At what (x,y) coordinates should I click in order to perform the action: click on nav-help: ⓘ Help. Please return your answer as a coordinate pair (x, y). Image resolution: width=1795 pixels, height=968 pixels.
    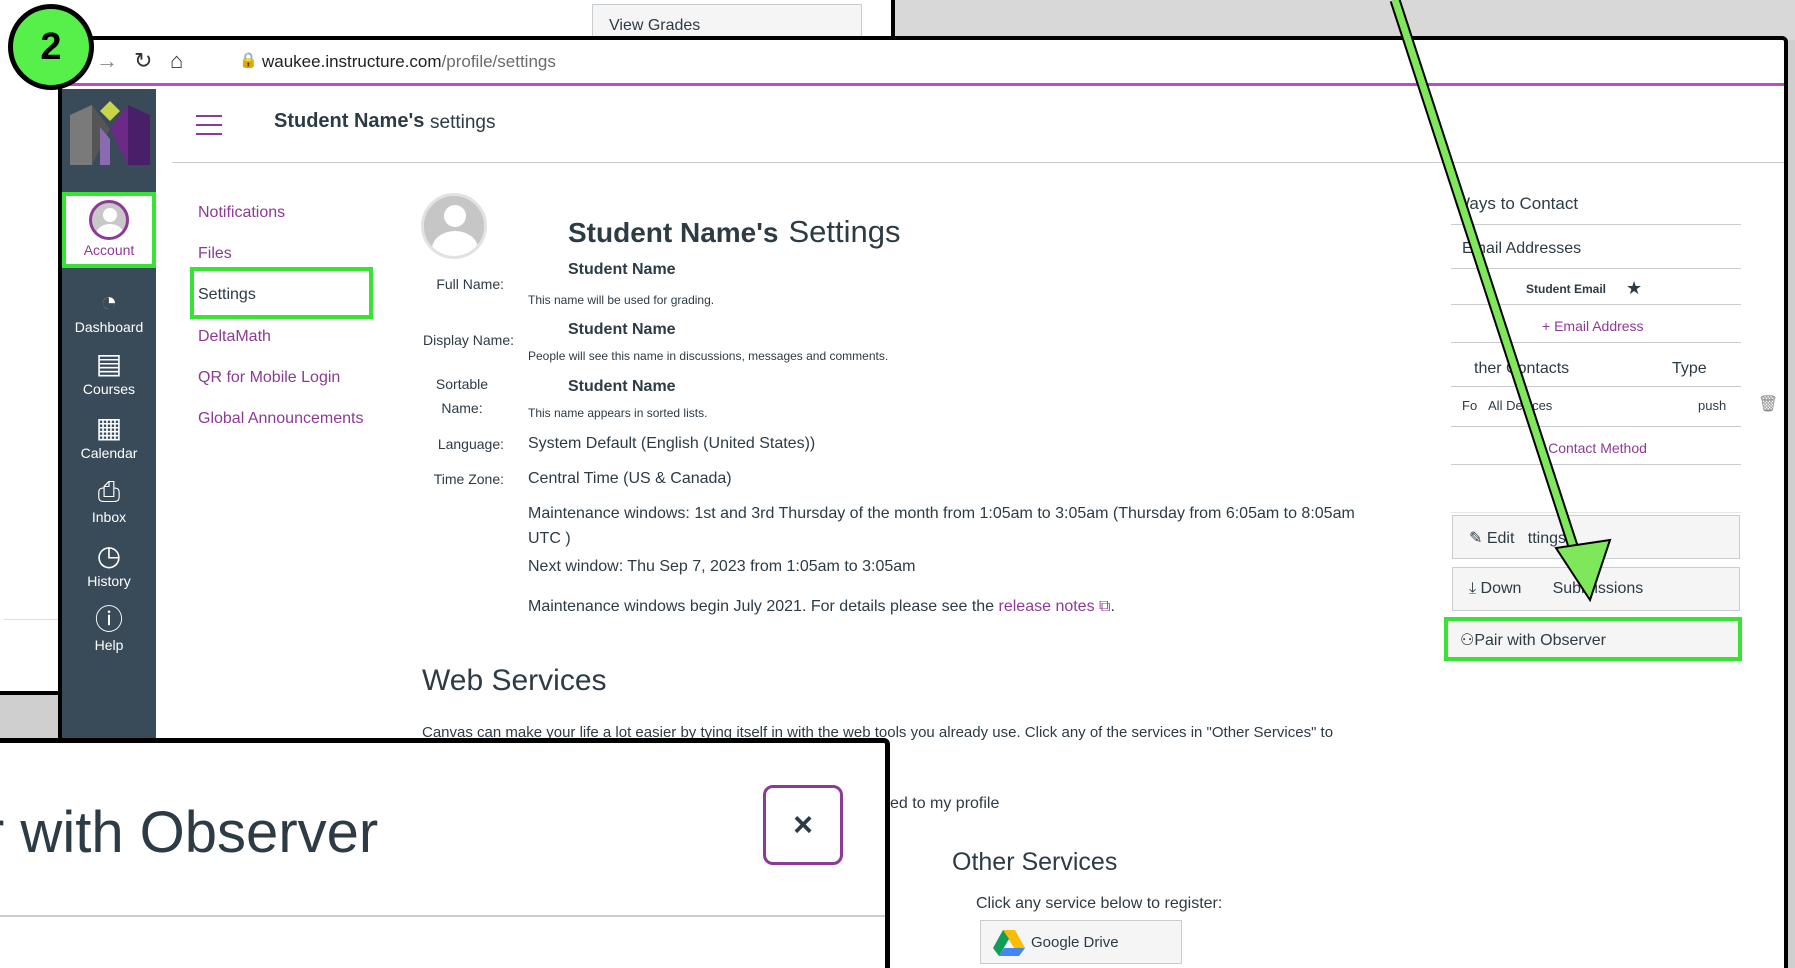
    Looking at the image, I should click on (109, 629).